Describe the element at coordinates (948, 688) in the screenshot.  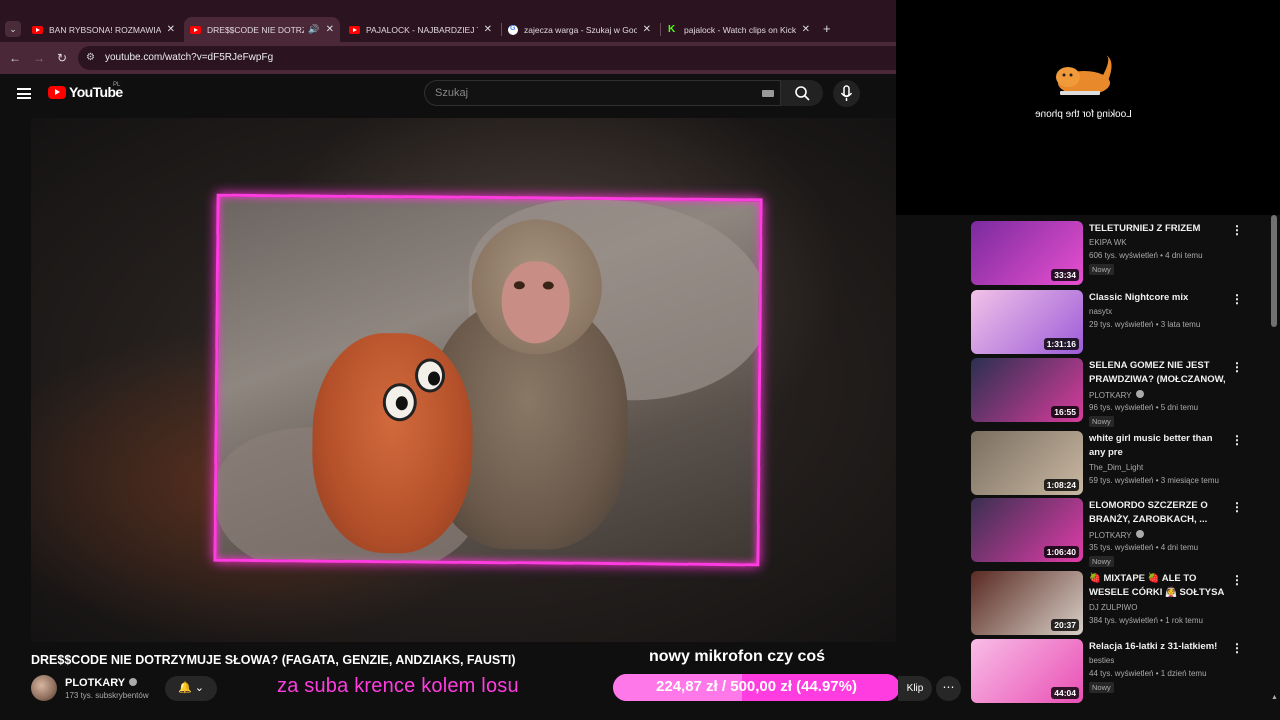
I see `more-actions-icon: ⋯` at that location.